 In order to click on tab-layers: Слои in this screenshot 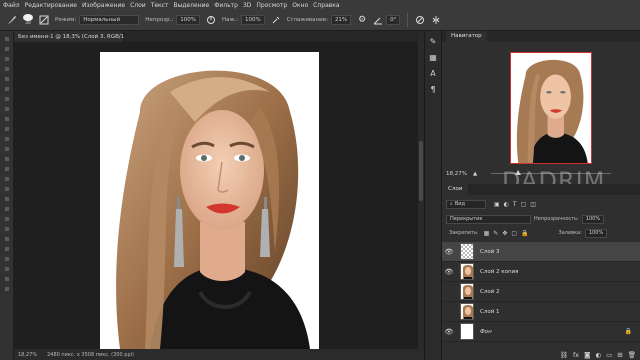, I will do `click(455, 189)`.